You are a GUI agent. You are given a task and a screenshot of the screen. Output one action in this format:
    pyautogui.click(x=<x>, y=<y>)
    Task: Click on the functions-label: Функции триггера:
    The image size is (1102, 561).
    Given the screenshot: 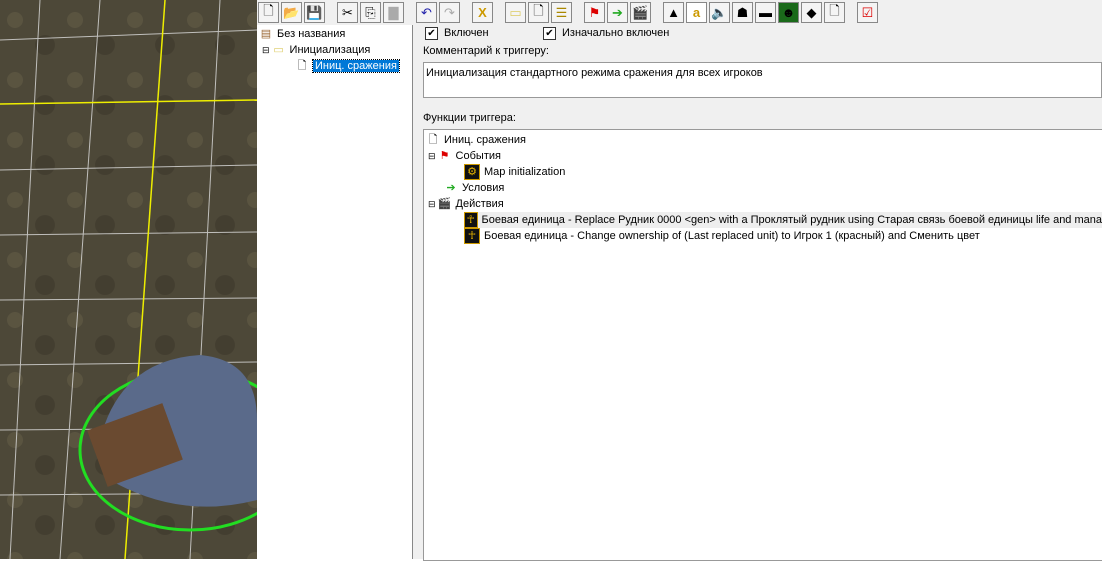 What is the action you would take?
    pyautogui.click(x=469, y=118)
    